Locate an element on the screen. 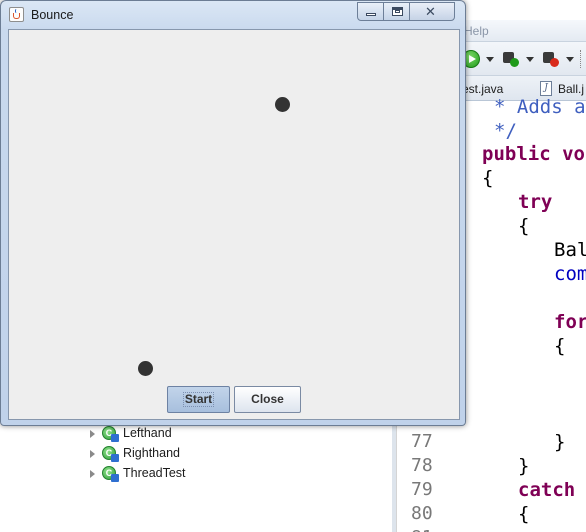  code-line: try is located at coordinates (535, 202).